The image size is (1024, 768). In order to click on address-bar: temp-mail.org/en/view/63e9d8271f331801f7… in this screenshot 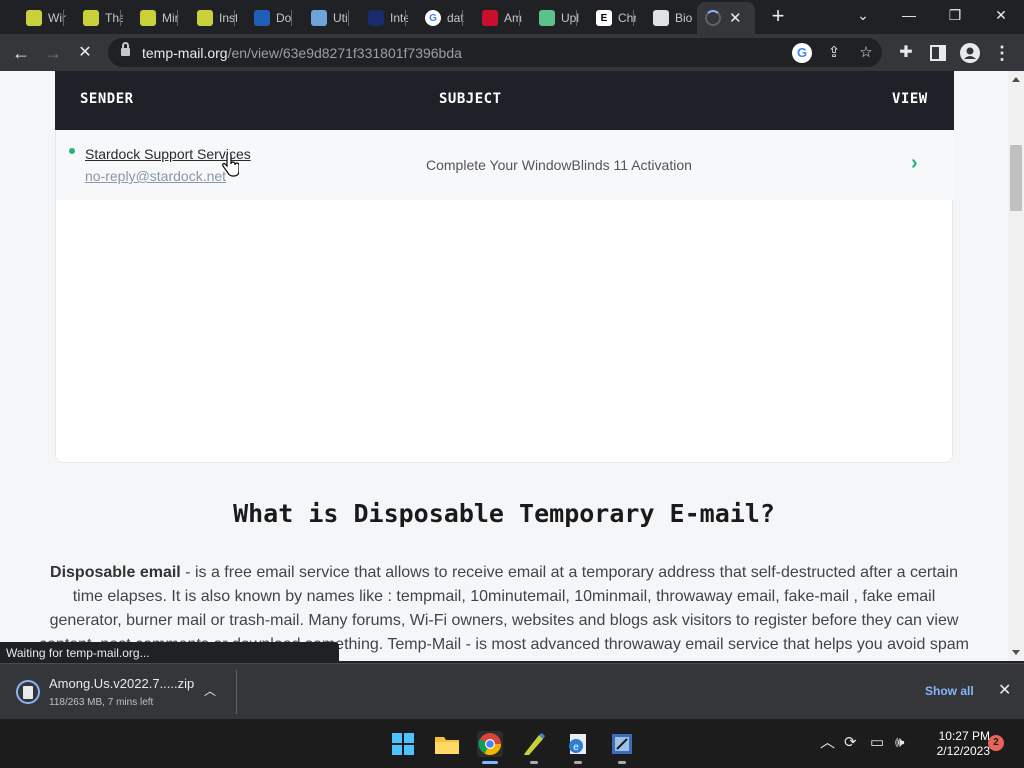, I will do `click(495, 52)`.